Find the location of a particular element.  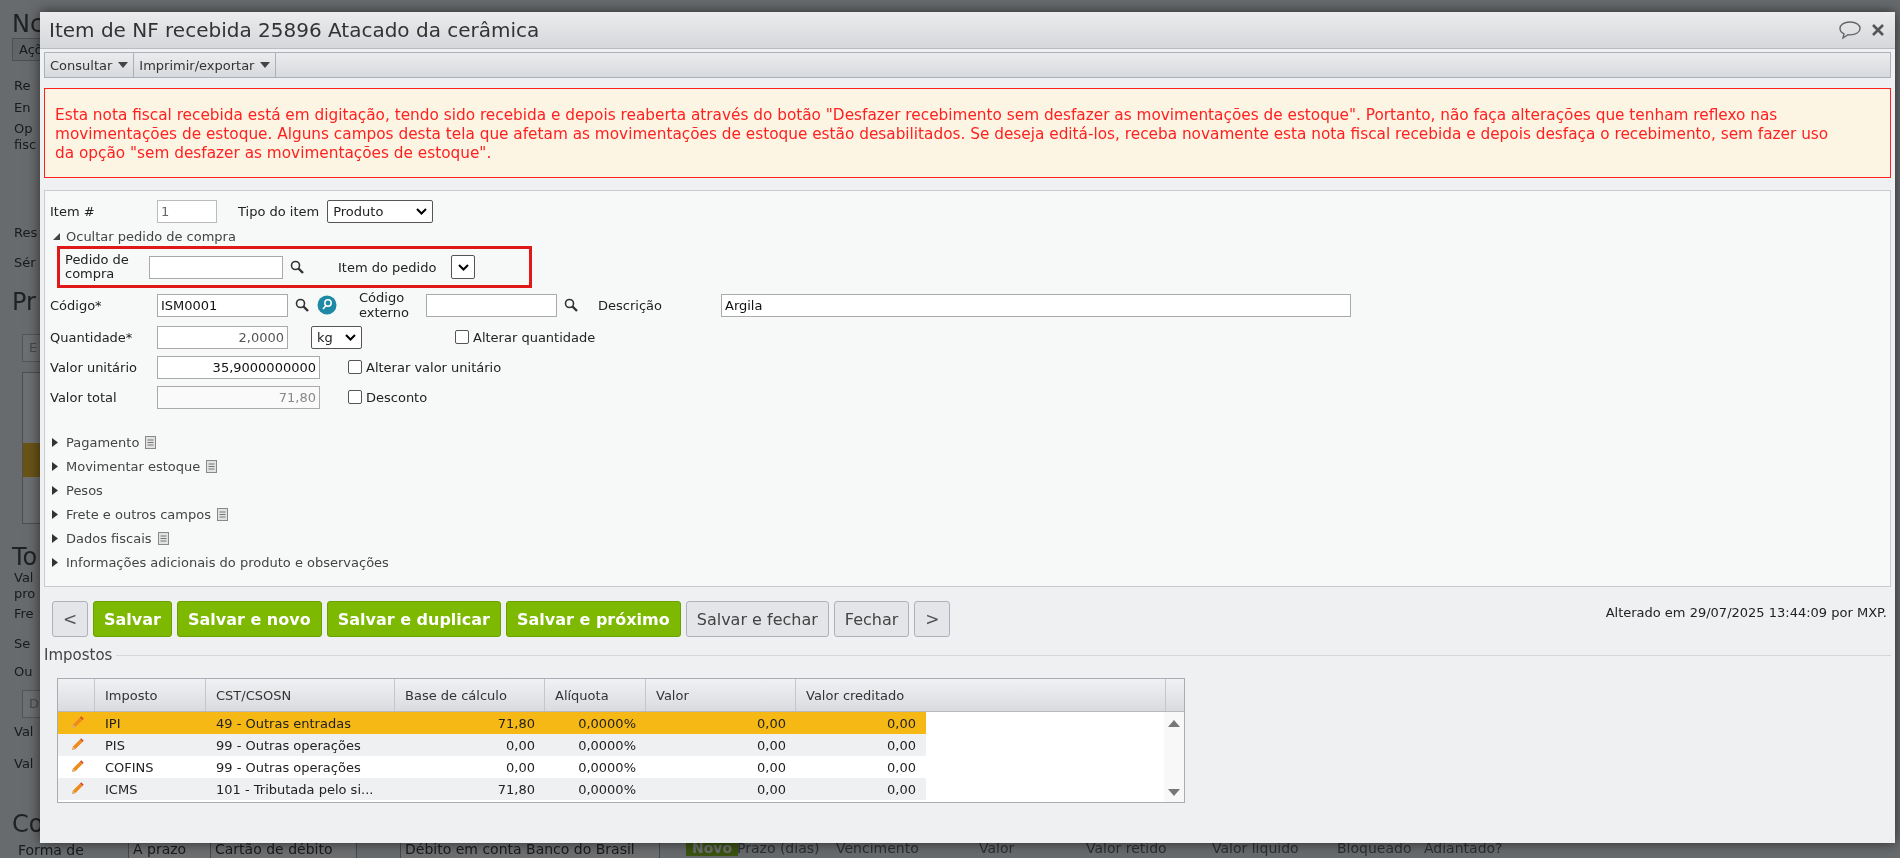

checkbox: Alterar valor unitário is located at coordinates (425, 367).